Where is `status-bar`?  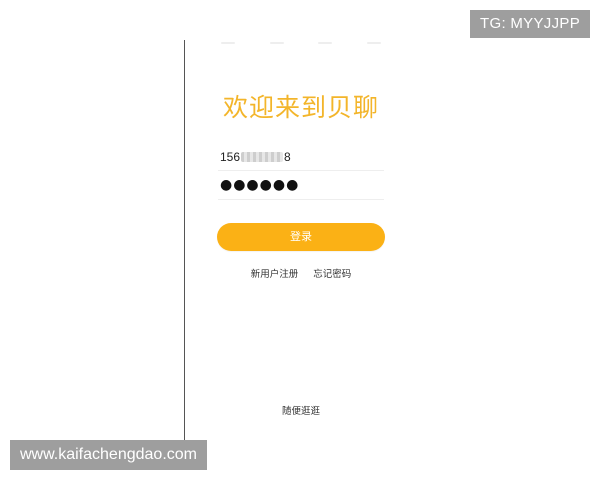 status-bar is located at coordinates (301, 43).